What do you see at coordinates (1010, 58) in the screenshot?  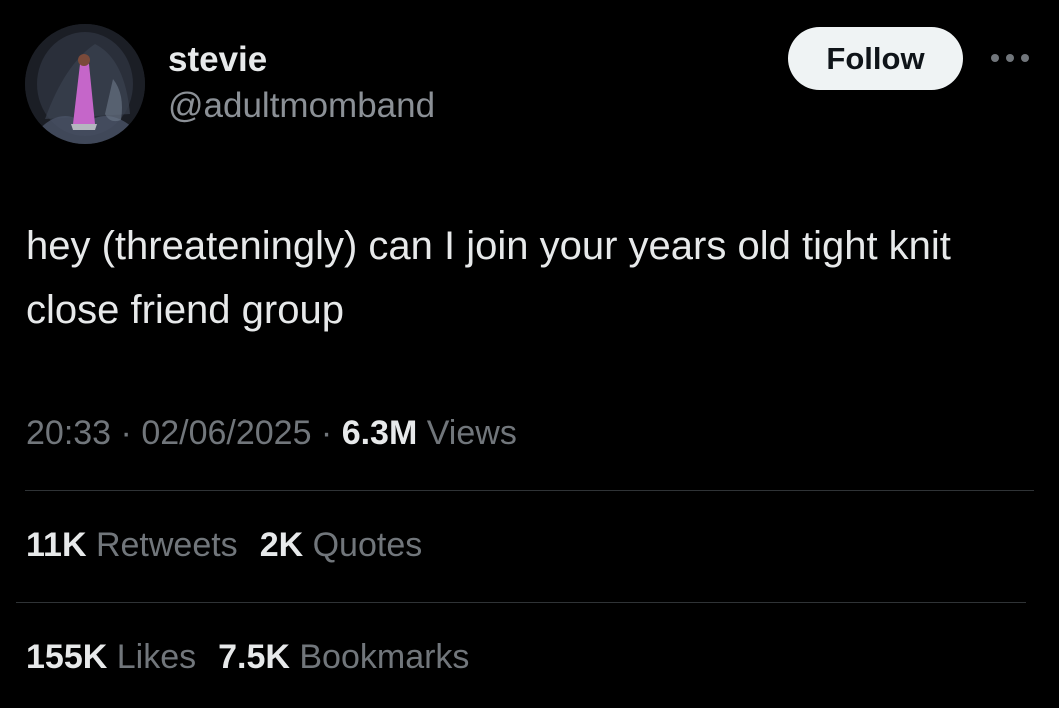 I see `more-horizontal-icon` at bounding box center [1010, 58].